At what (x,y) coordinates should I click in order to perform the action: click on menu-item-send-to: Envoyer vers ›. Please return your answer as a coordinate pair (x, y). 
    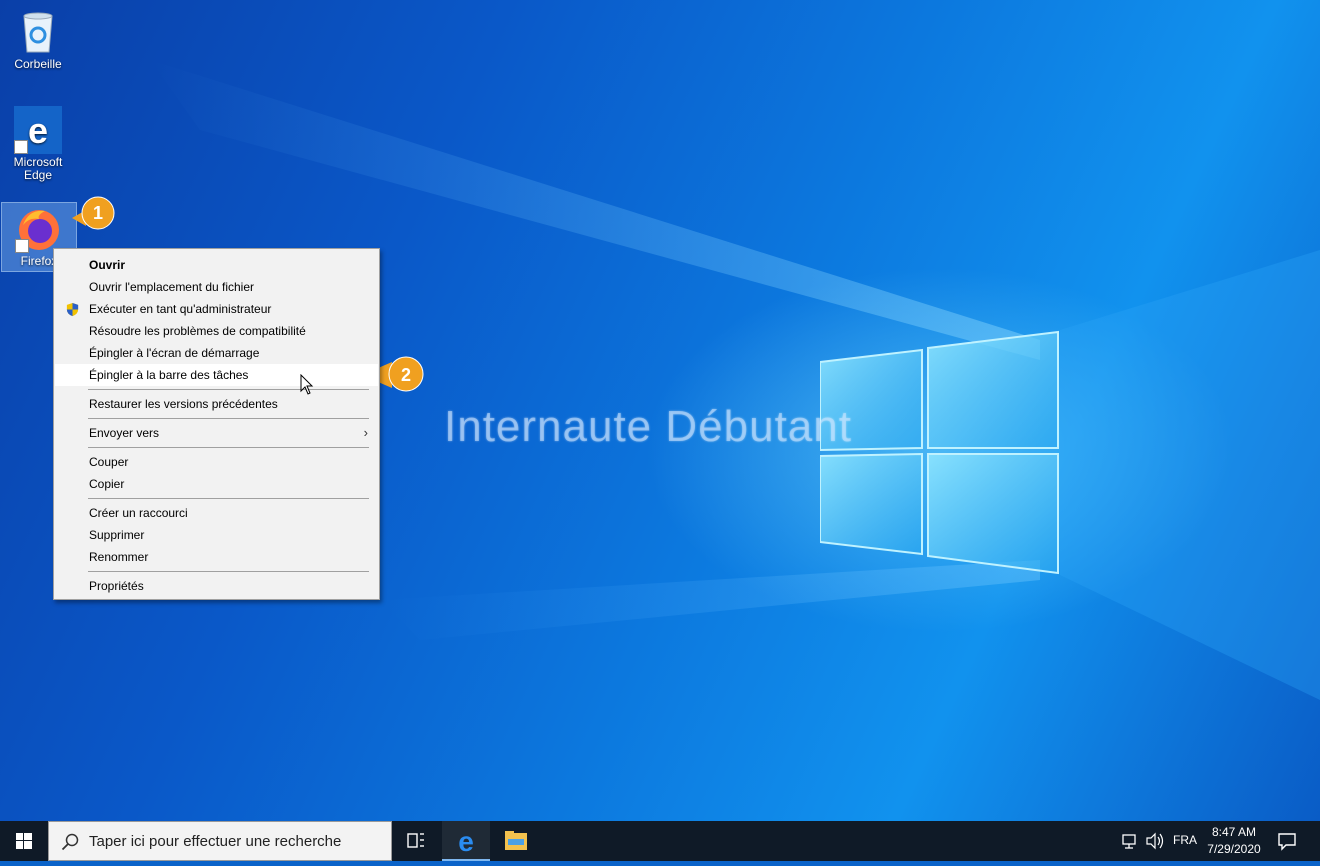
    Looking at the image, I should click on (216, 433).